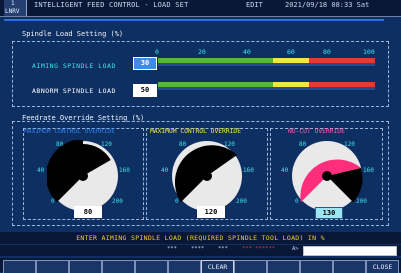  What do you see at coordinates (266, 64) in the screenshot?
I see `aiming-load-track` at bounding box center [266, 64].